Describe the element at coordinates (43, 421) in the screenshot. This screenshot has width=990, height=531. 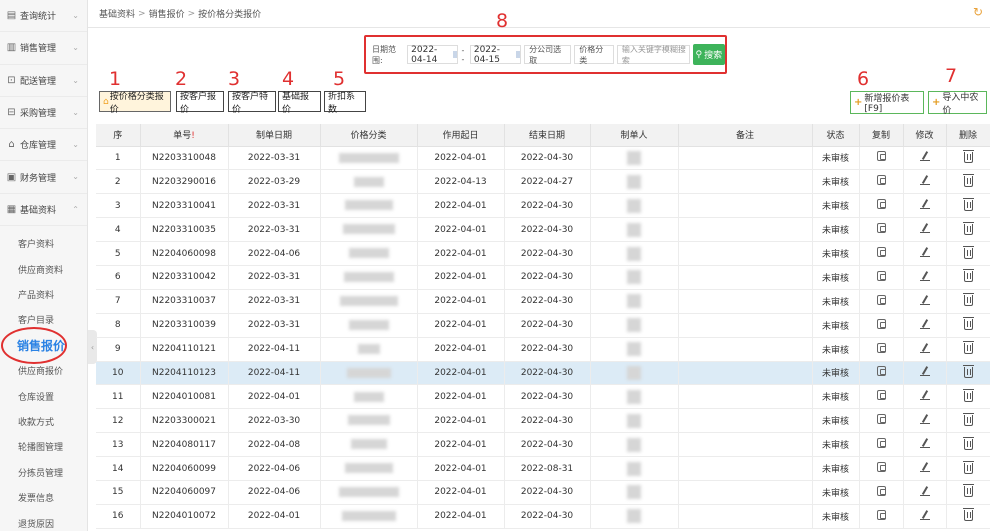
I see `sidebar-item-payment-method: 收款方式` at that location.